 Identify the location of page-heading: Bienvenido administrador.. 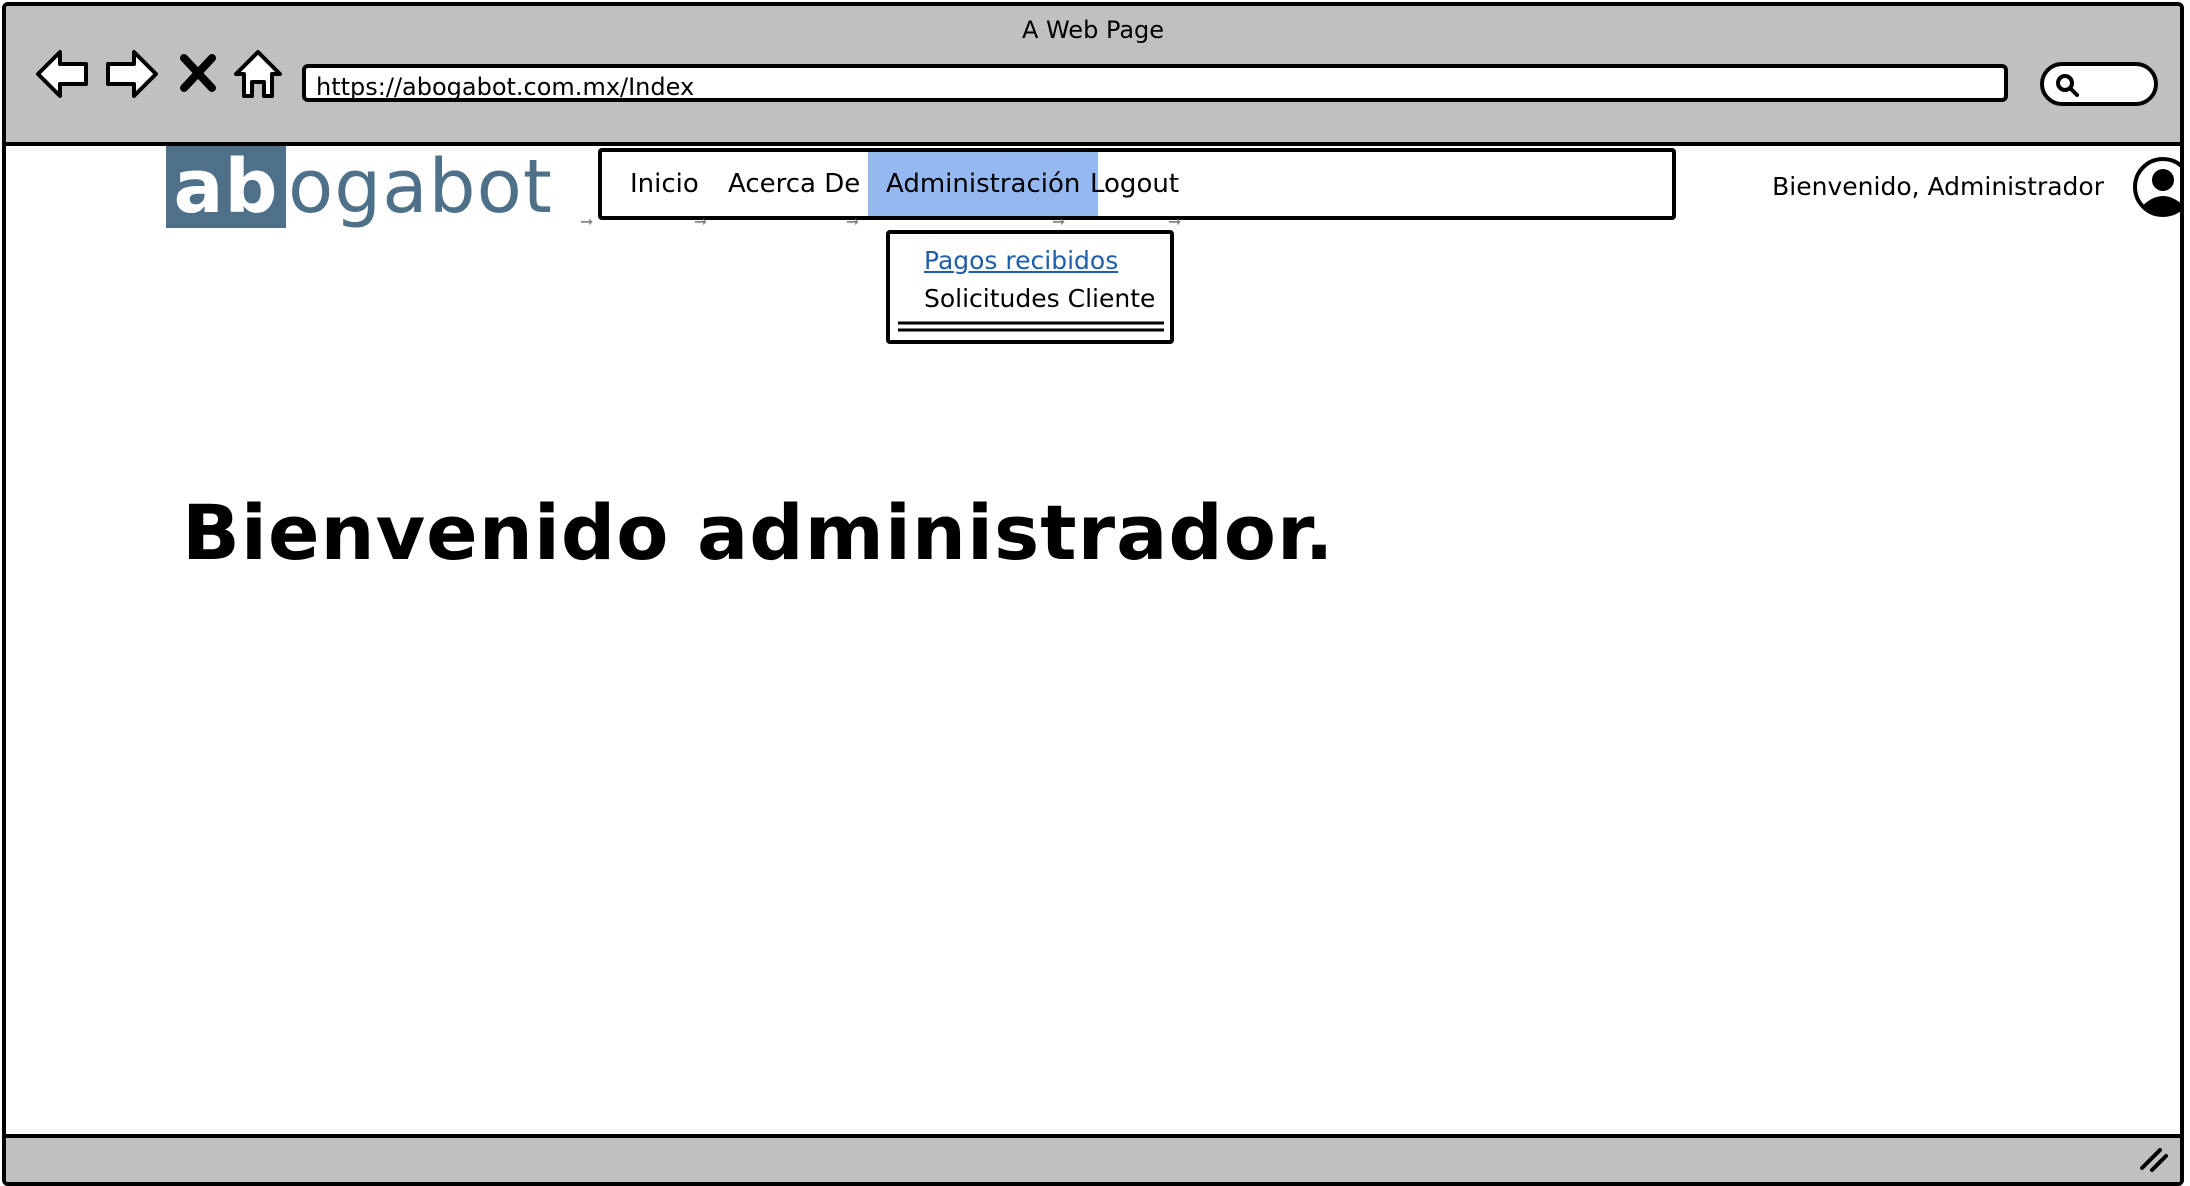
(758, 532).